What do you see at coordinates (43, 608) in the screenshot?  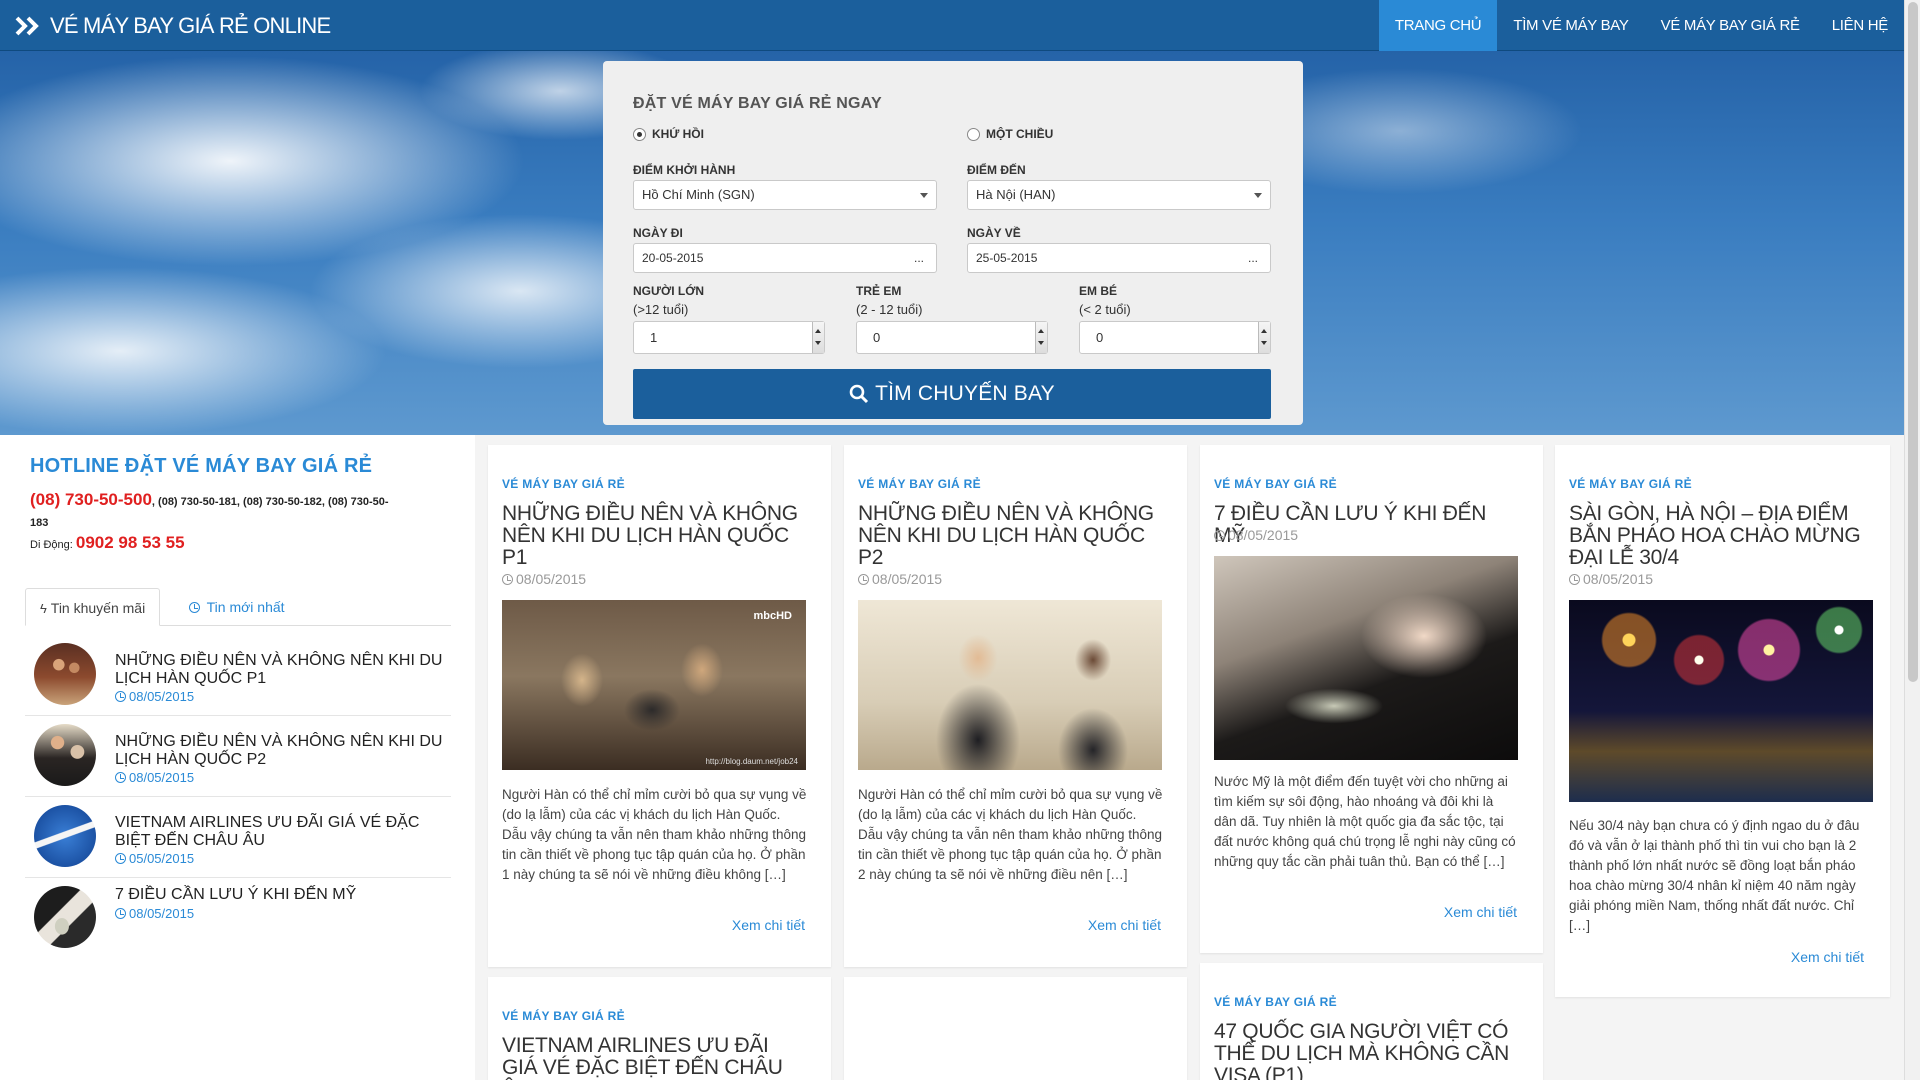 I see `bolt-icon: ϟ` at bounding box center [43, 608].